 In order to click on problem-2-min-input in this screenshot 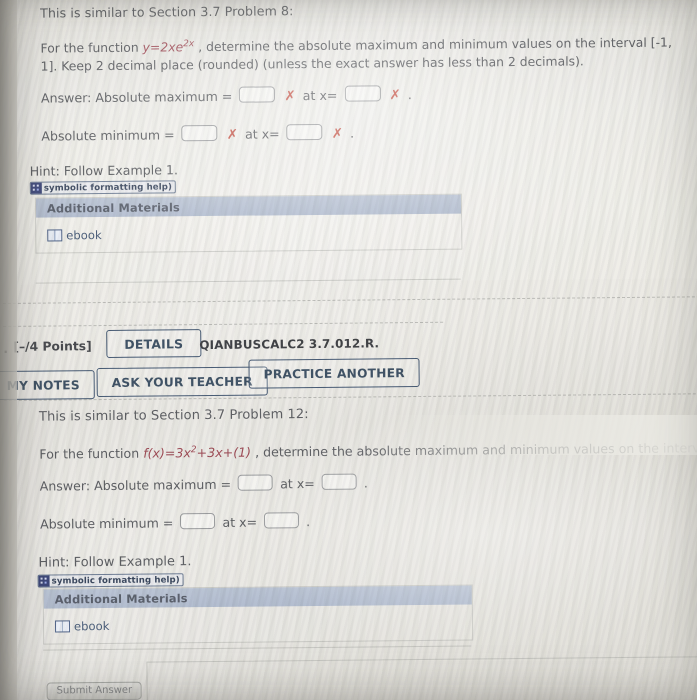, I will do `click(198, 521)`.